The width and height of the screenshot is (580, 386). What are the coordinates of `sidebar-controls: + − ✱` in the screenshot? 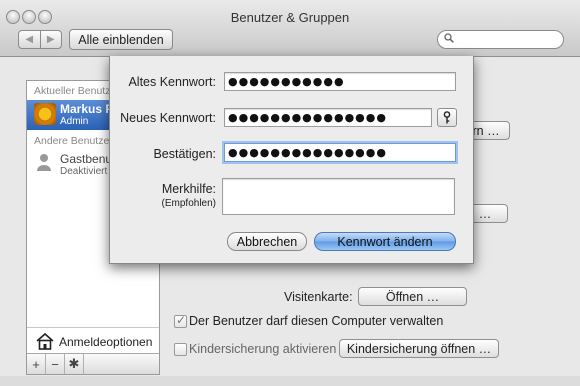 It's located at (93, 363).